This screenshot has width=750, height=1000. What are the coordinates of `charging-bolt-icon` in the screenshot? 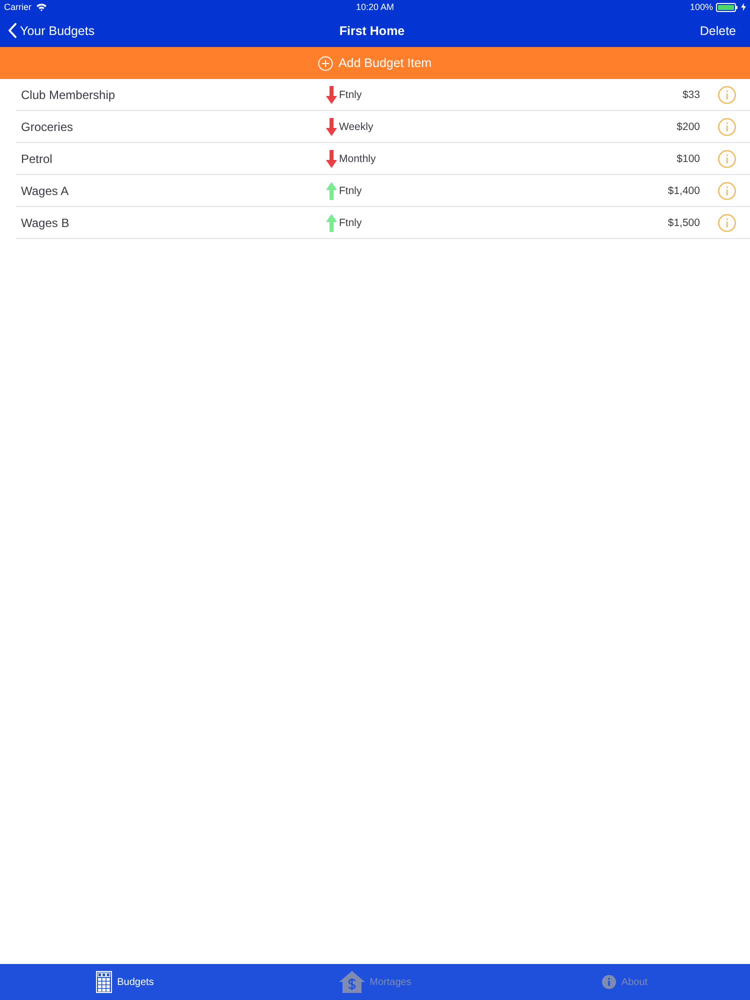 It's located at (743, 7).